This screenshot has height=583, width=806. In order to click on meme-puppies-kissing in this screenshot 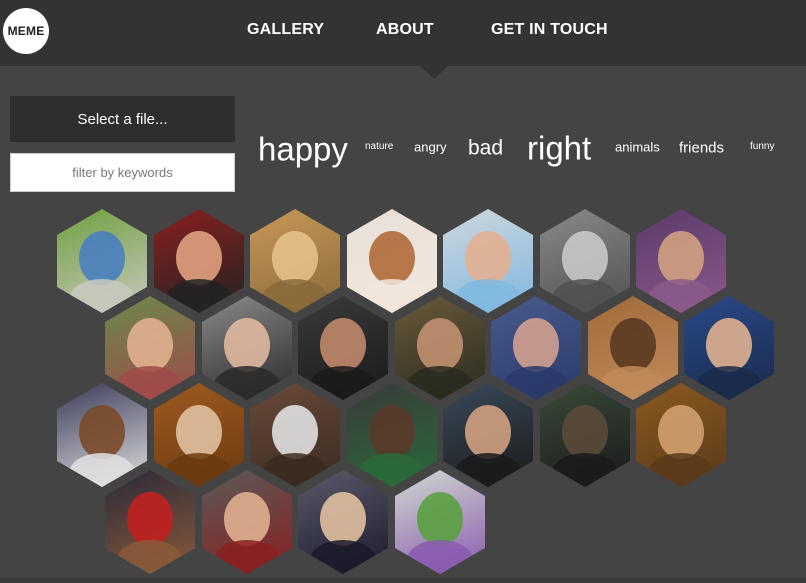, I will do `click(295, 261)`.